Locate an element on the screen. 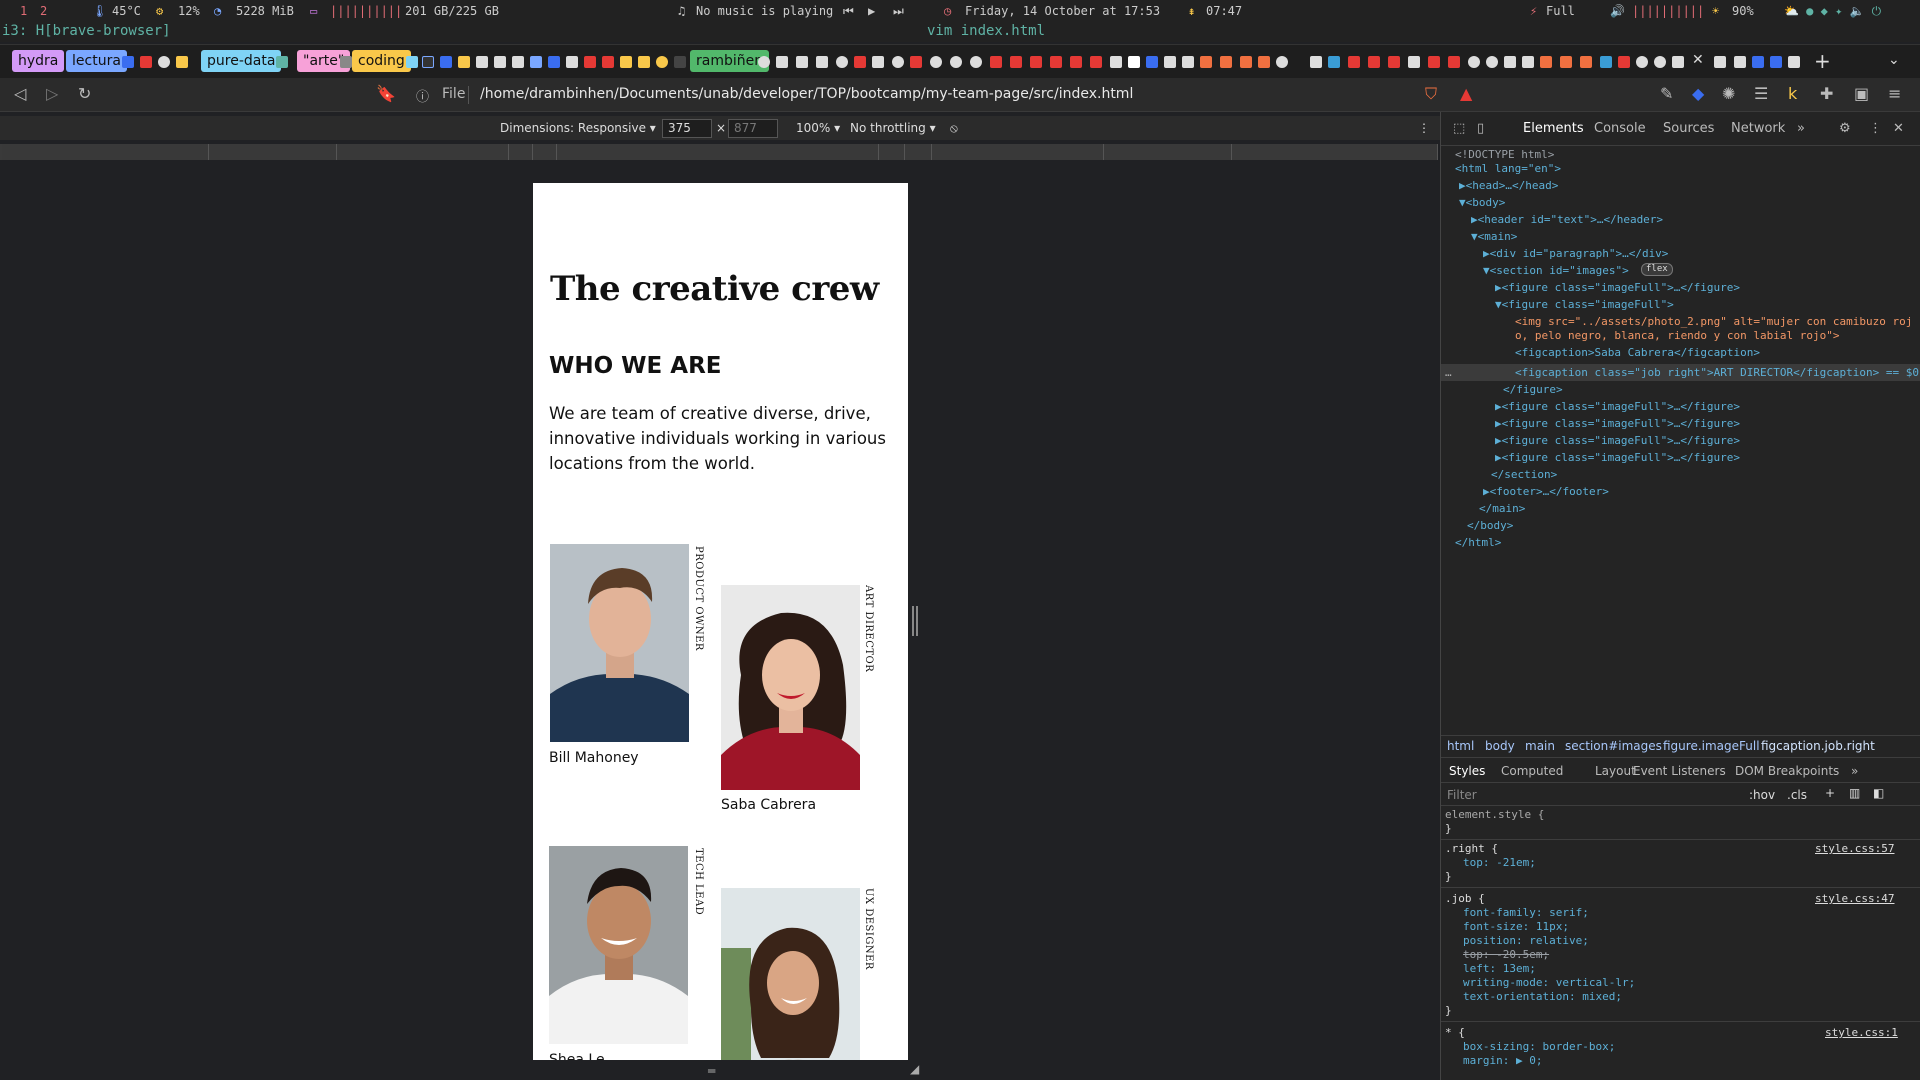  css-property: font-size: 11px; is located at coordinates (1516, 927).